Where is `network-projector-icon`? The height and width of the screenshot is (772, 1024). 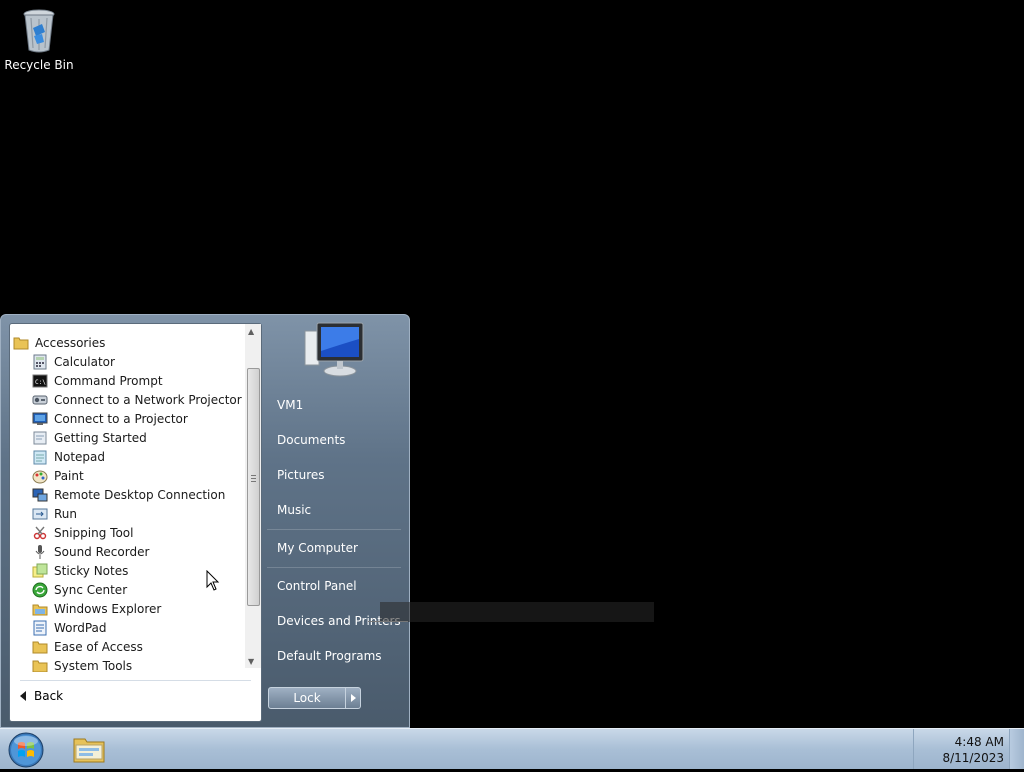 network-projector-icon is located at coordinates (40, 400).